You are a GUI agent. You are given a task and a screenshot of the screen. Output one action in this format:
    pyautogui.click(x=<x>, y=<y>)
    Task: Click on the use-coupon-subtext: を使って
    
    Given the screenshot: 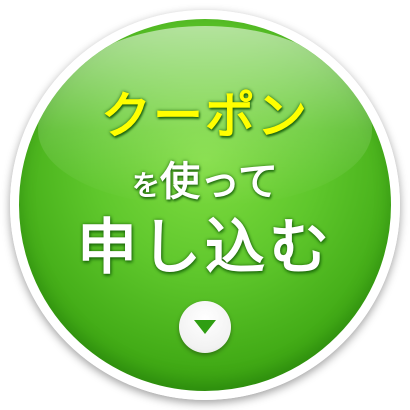 What is the action you would take?
    pyautogui.click(x=205, y=182)
    